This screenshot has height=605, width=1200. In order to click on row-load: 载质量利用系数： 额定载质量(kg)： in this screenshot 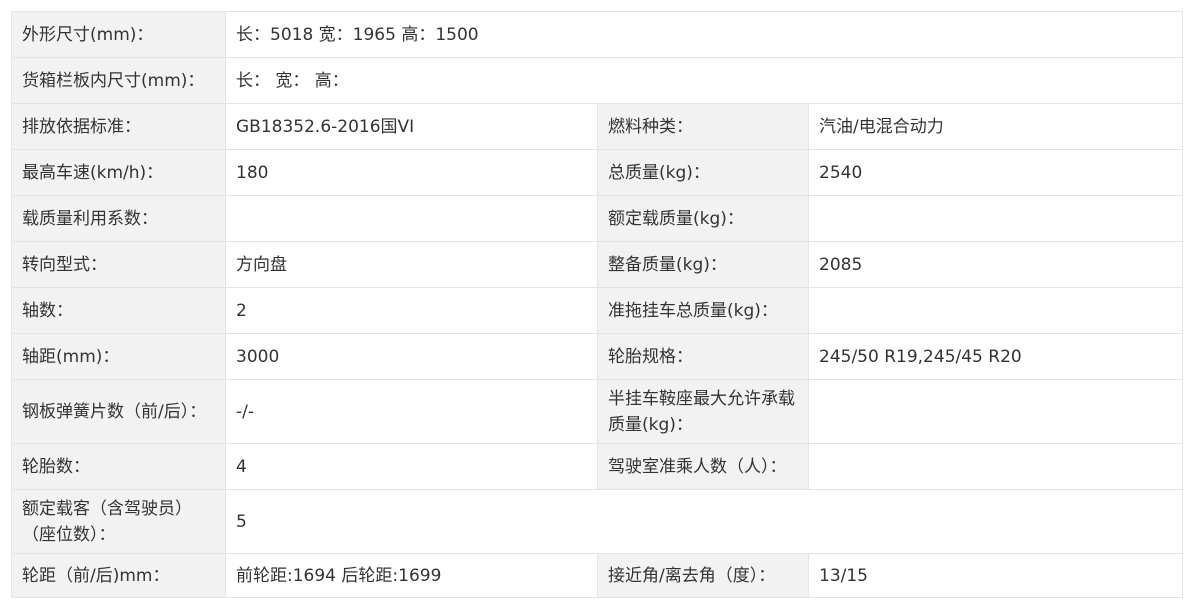, I will do `click(597, 218)`.